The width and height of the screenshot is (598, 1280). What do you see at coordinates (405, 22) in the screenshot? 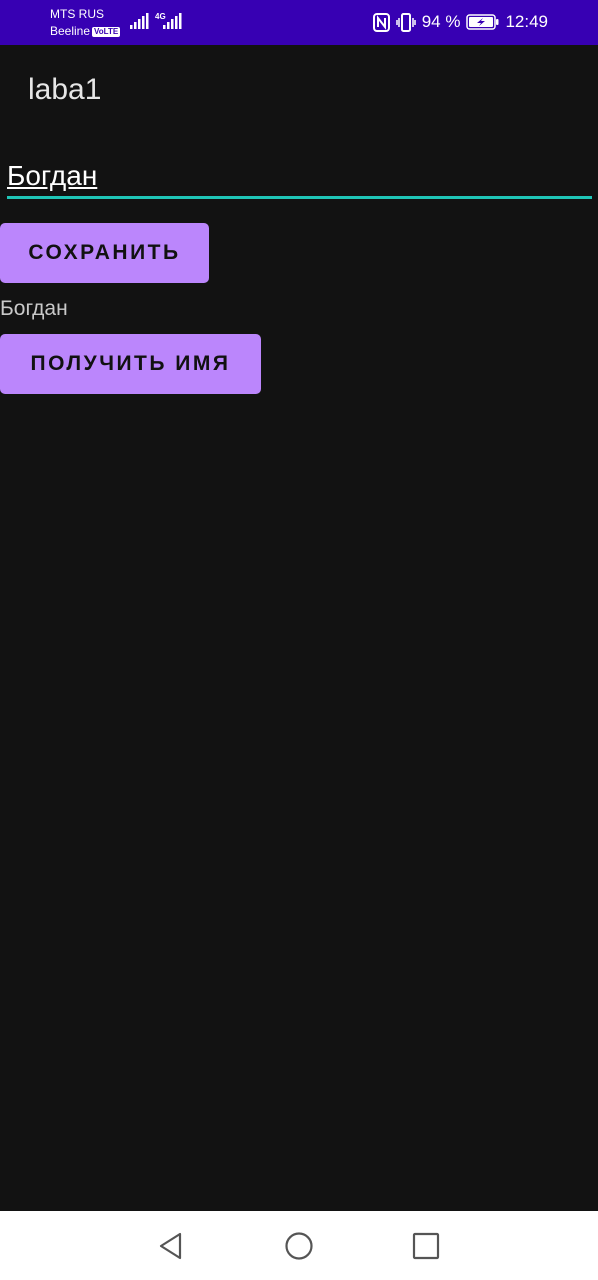
I see `vibrate-icon` at bounding box center [405, 22].